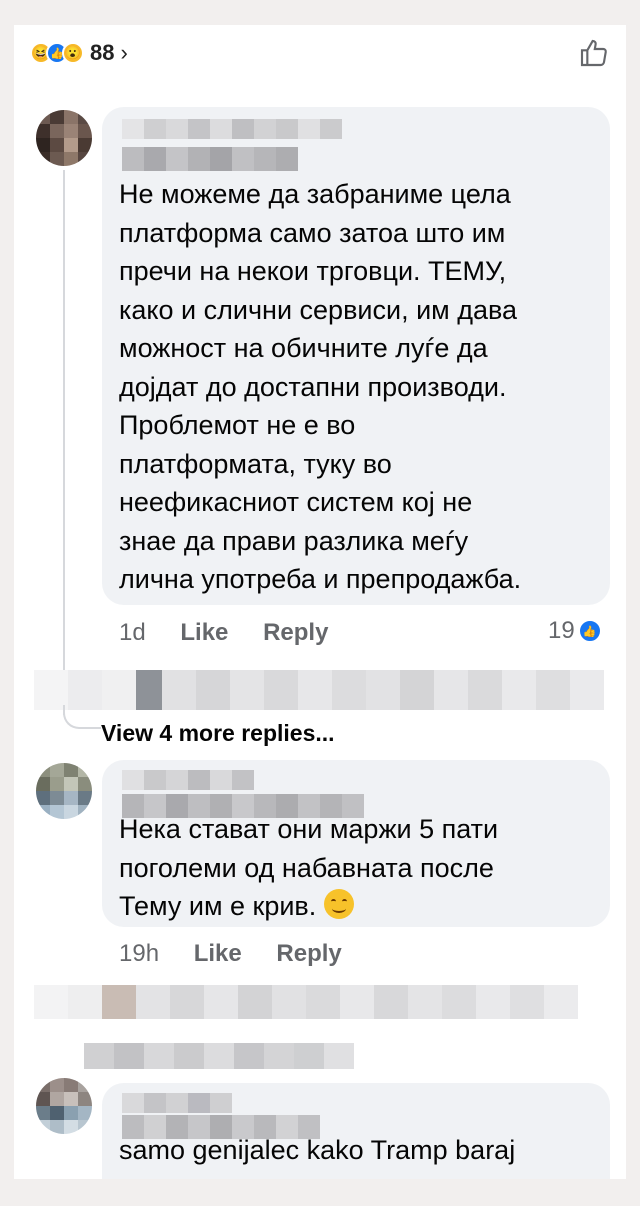 The width and height of the screenshot is (640, 1206). I want to click on timestamp: 19h, so click(139, 953).